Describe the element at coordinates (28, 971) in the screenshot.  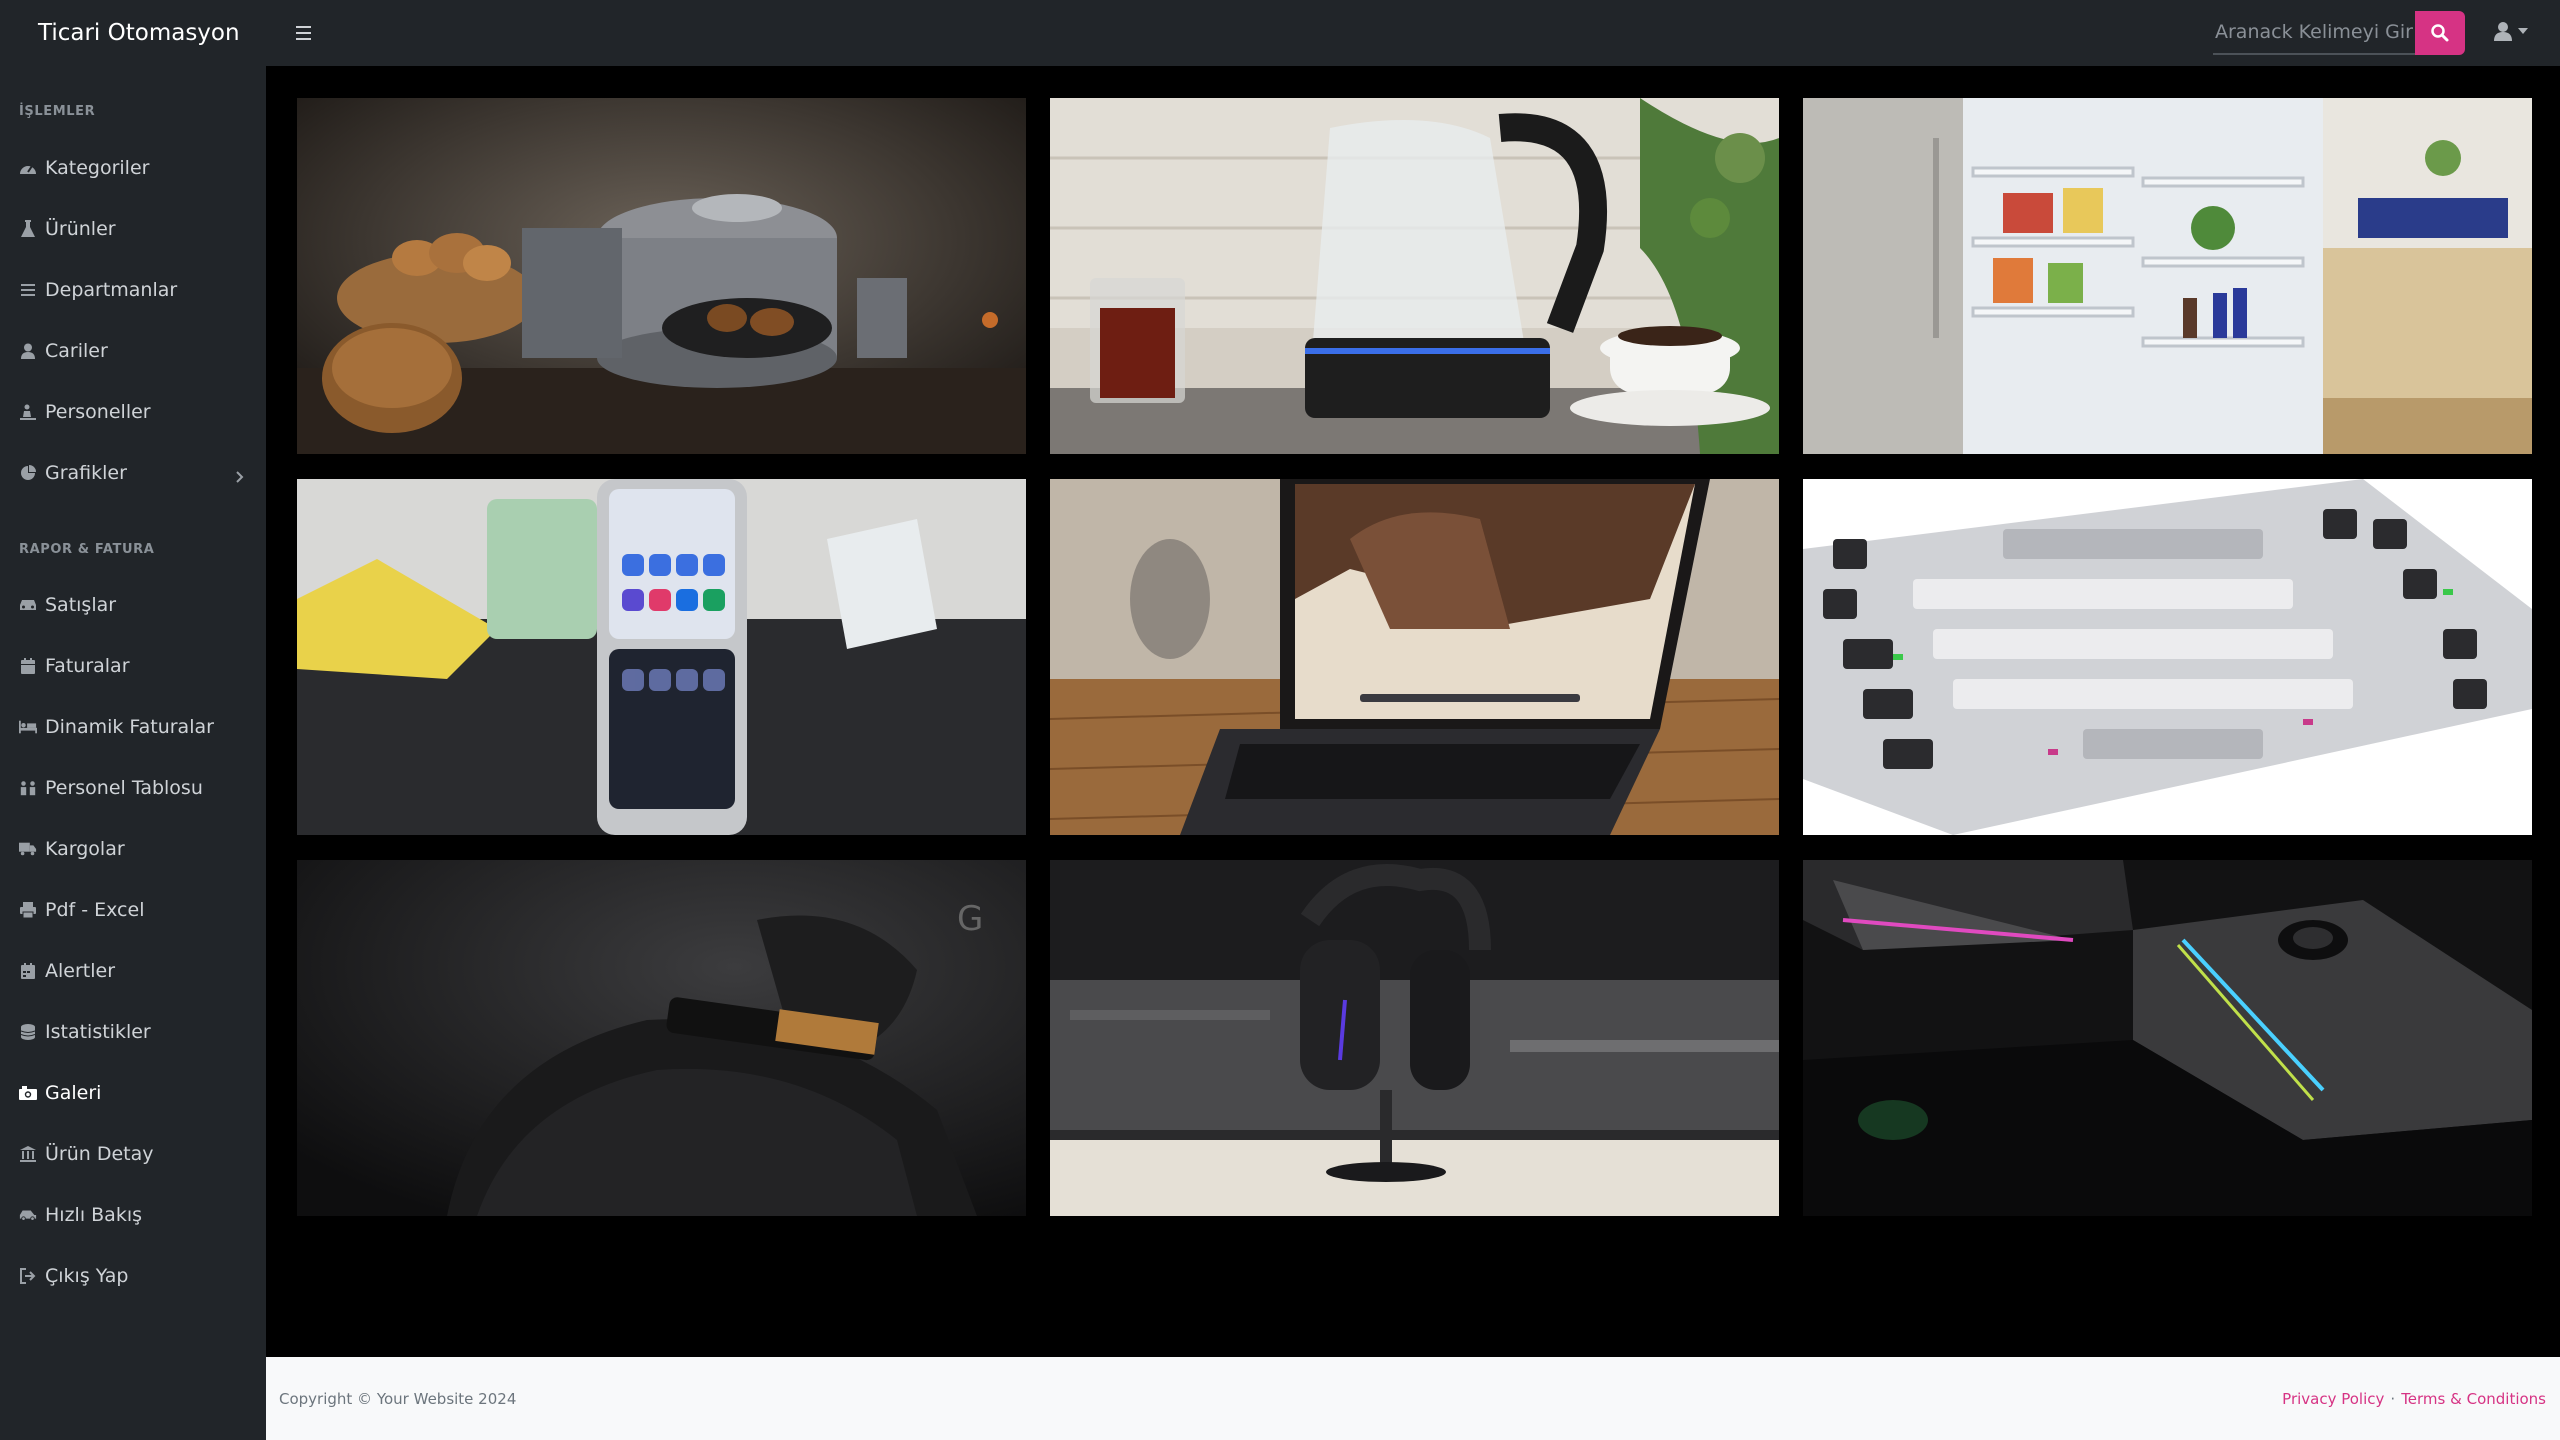
I see `calendar-alt-icon` at that location.